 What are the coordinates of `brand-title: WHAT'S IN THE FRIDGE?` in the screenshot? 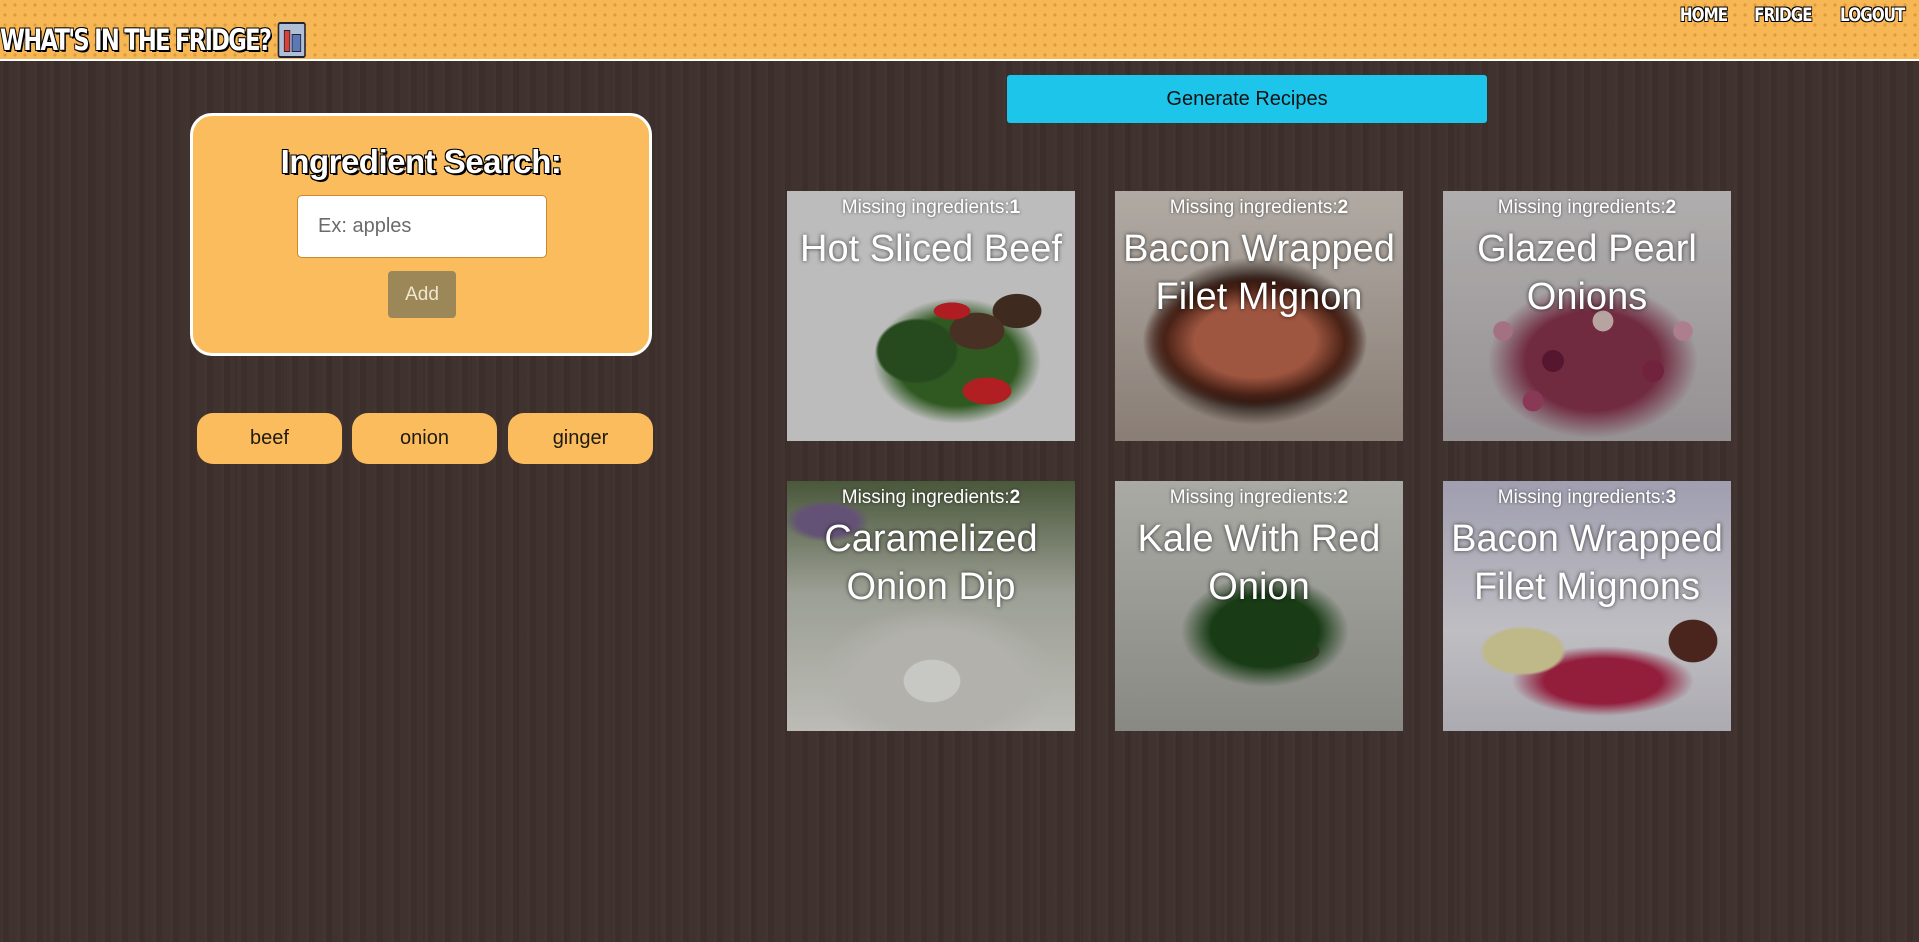 It's located at (153, 40).